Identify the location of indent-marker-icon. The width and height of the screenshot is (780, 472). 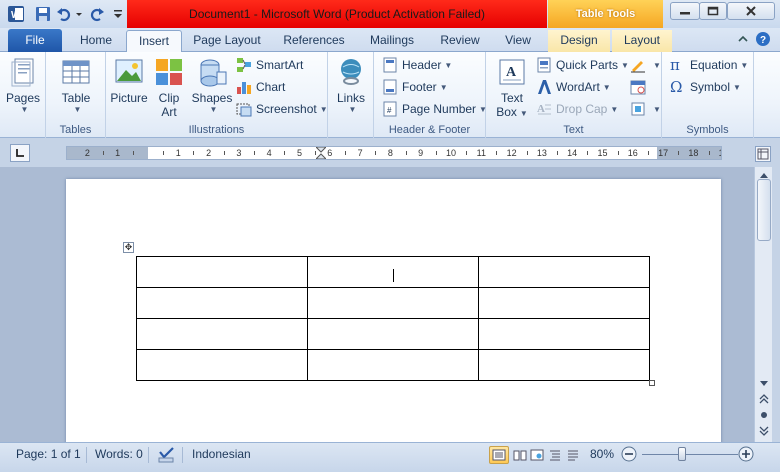
(320, 153).